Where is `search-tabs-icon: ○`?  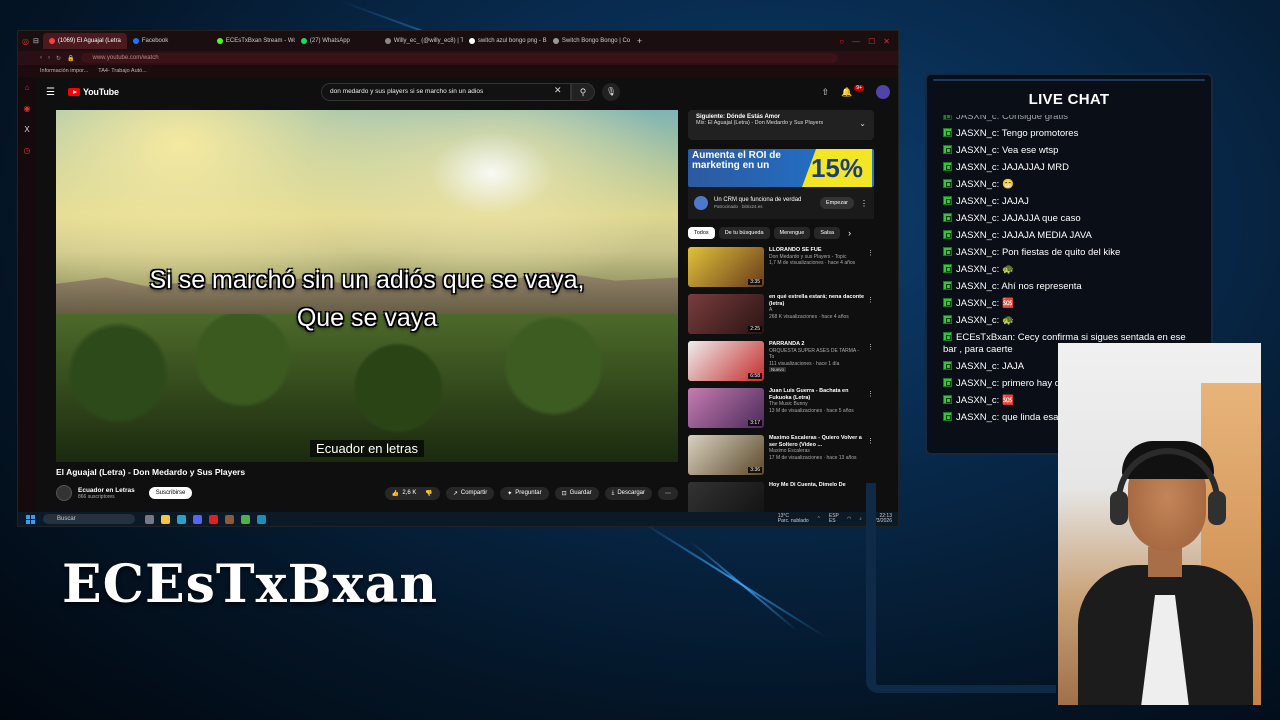 search-tabs-icon: ○ is located at coordinates (841, 41).